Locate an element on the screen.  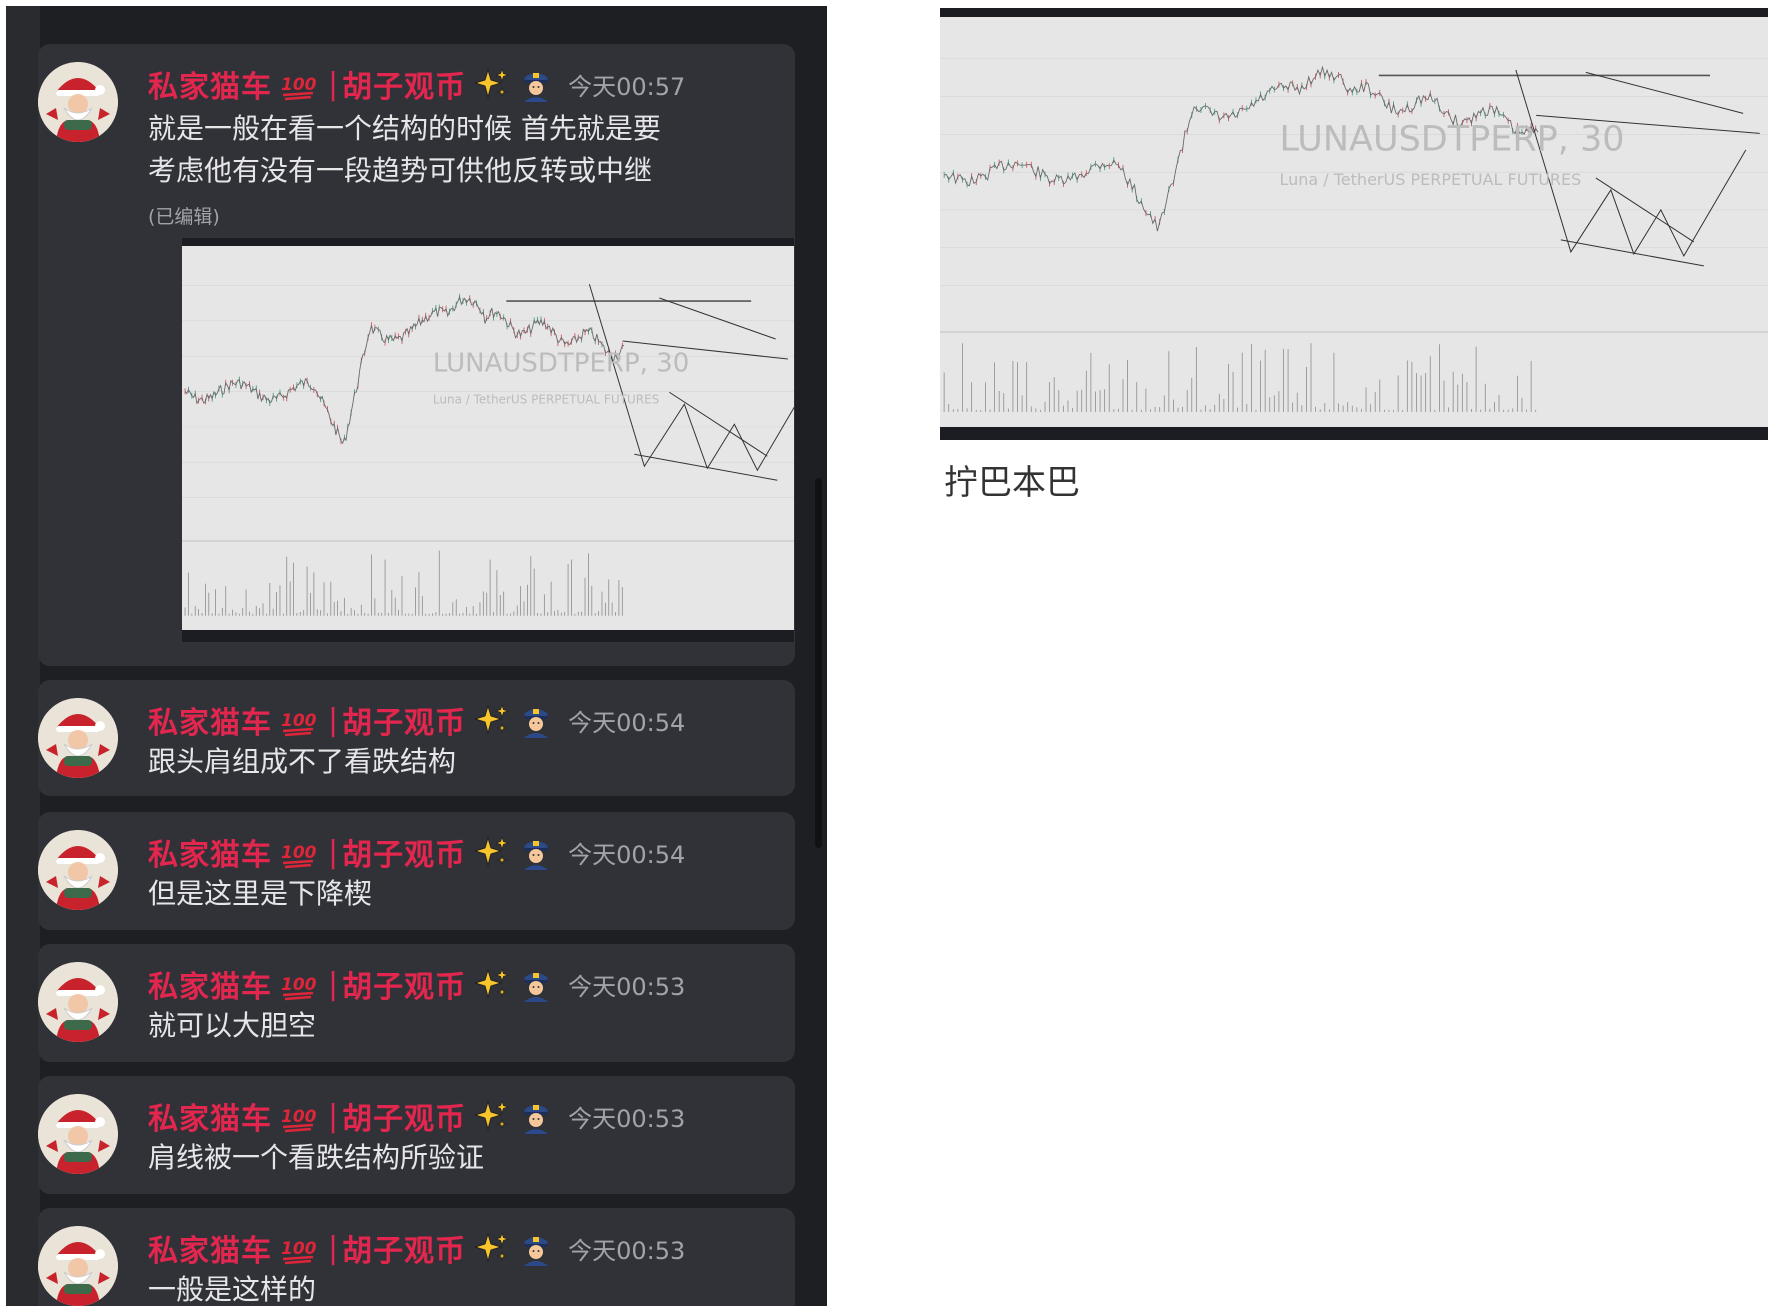
message-text: 考虑他有没有一段趋势可供他反转或中继 is located at coordinates (400, 170).